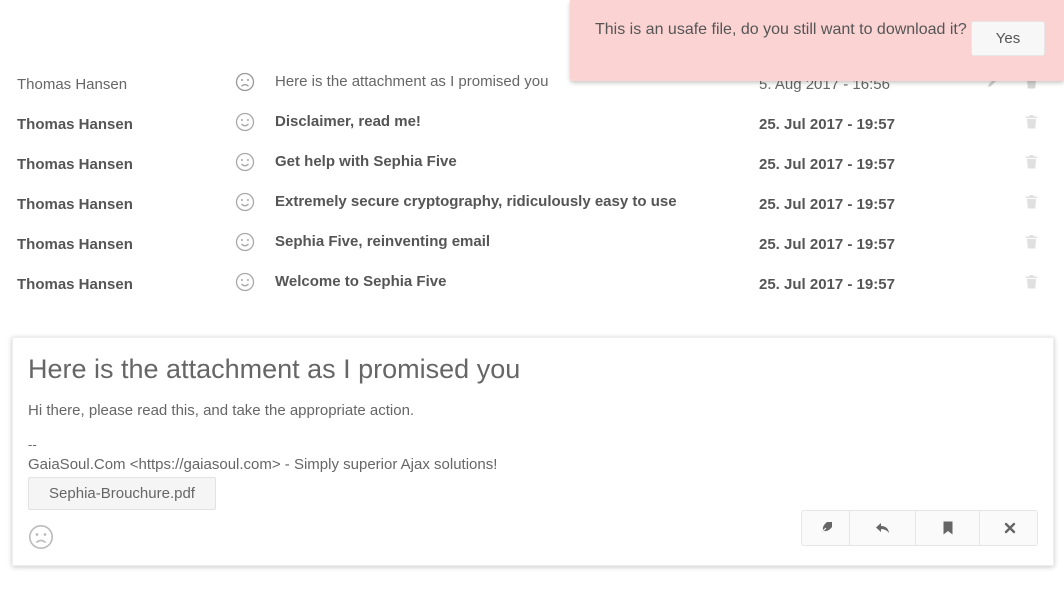 This screenshot has width=1064, height=604. What do you see at coordinates (1008, 38) in the screenshot?
I see `yes-button: Yes` at bounding box center [1008, 38].